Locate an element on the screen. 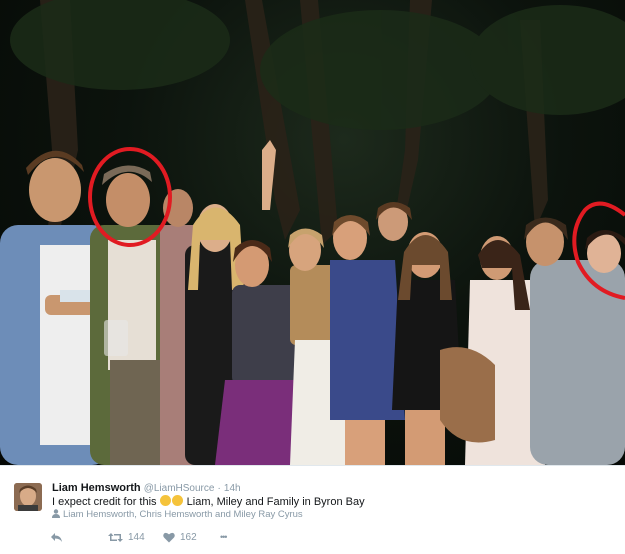 The width and height of the screenshot is (625, 554). like-button: 162 is located at coordinates (180, 537).